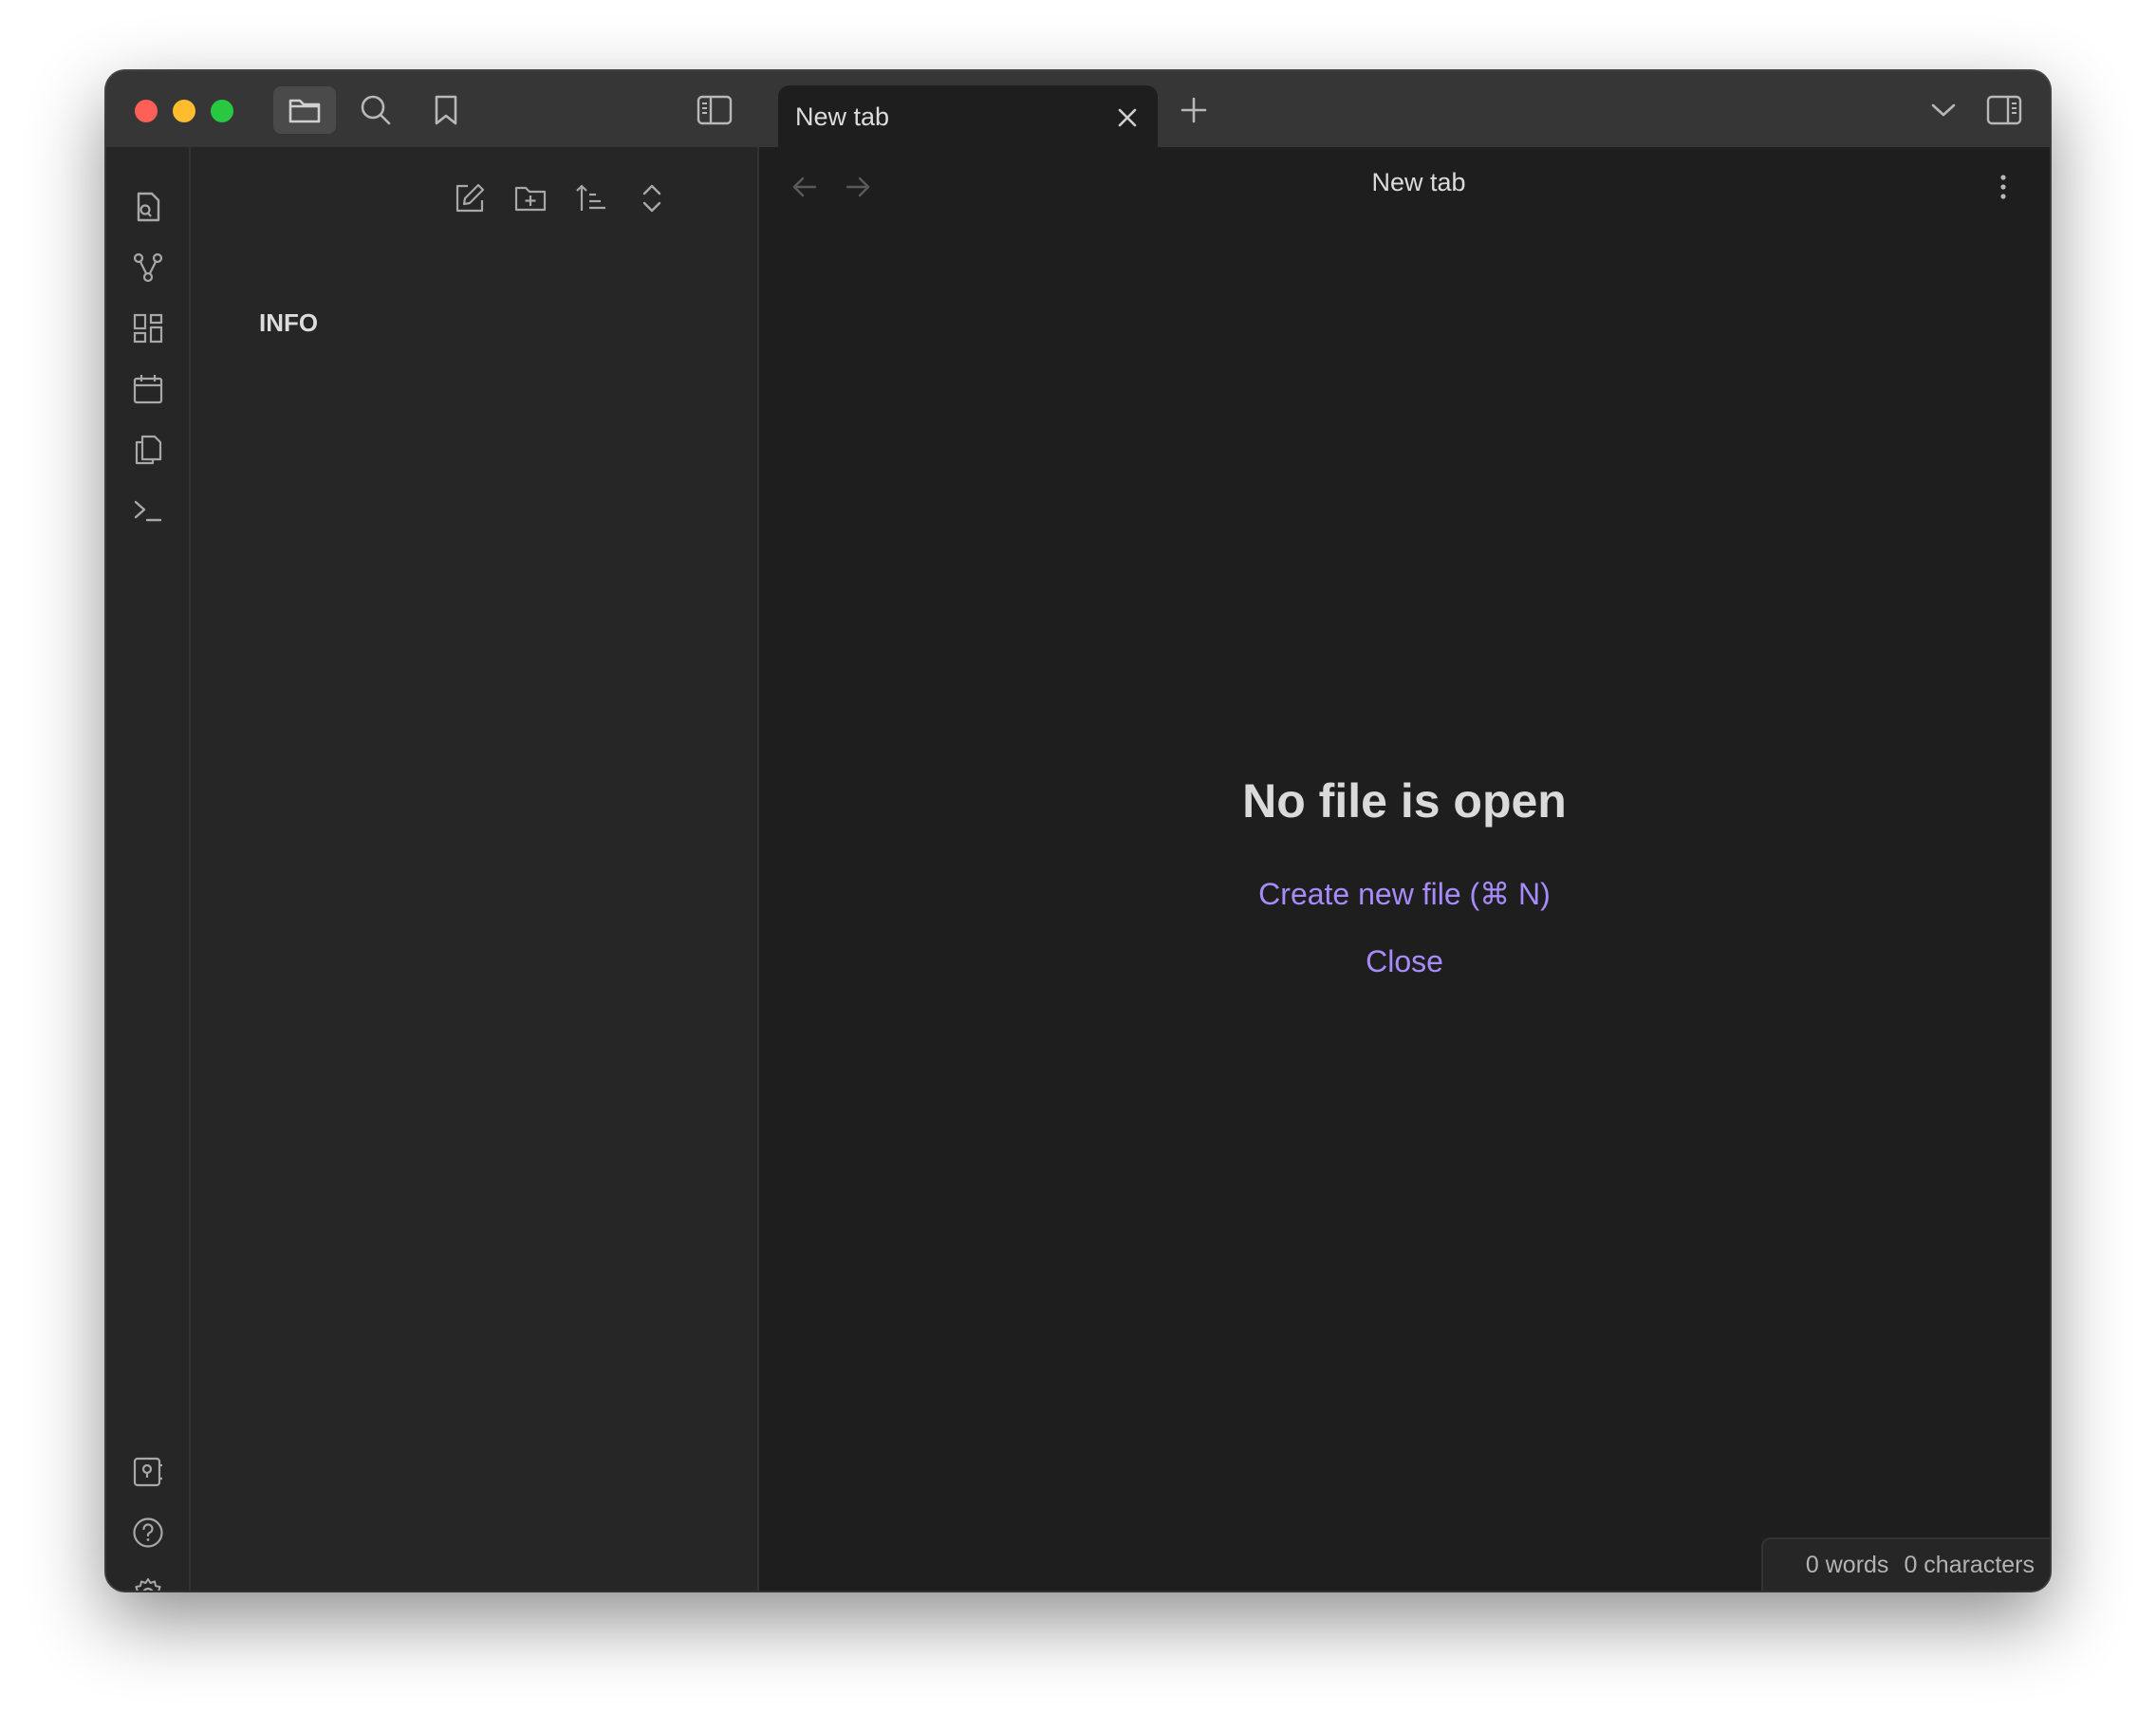  I want to click on close-icon, so click(1127, 117).